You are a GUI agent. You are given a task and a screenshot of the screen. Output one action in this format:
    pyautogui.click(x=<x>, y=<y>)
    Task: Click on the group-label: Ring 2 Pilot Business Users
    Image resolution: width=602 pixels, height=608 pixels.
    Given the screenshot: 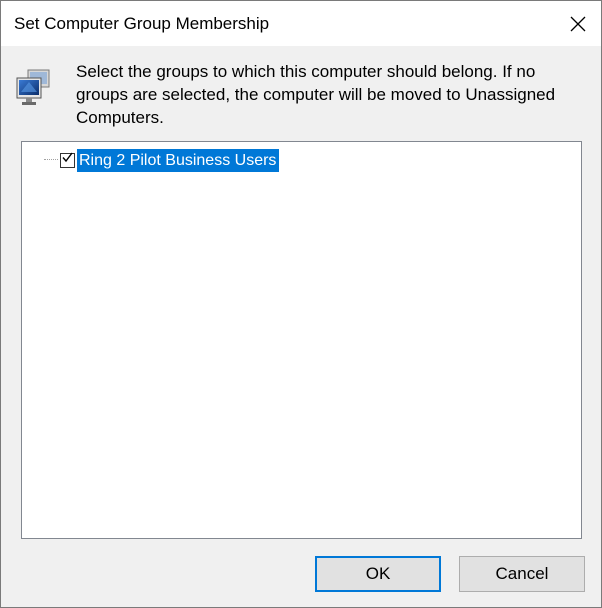 What is the action you would take?
    pyautogui.click(x=178, y=160)
    